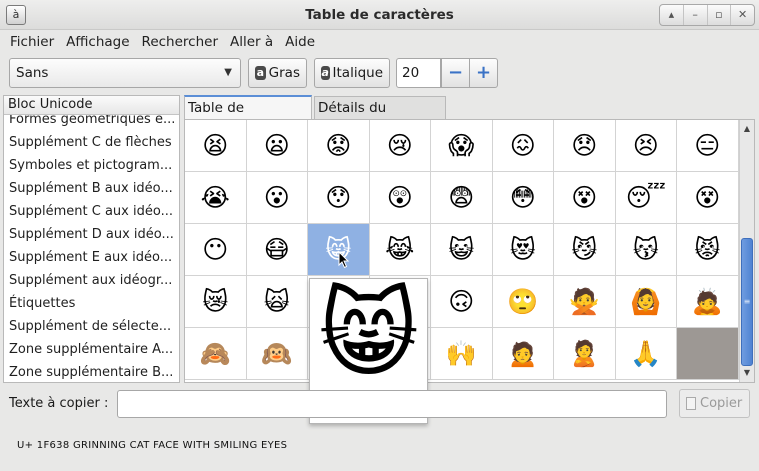 The image size is (759, 471). I want to click on char-cell: 😾, so click(708, 250).